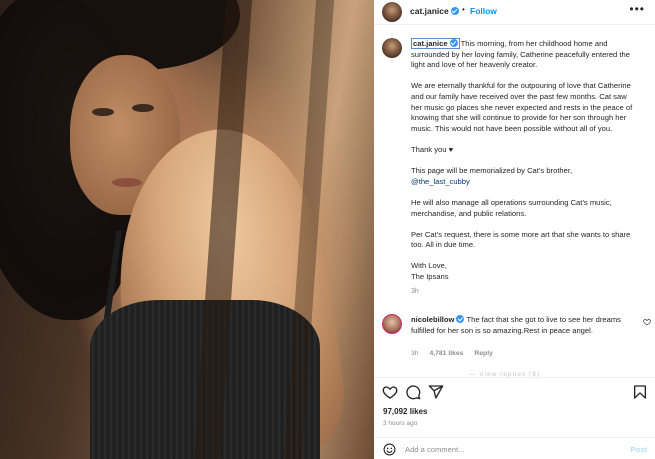 This screenshot has width=655, height=459. I want to click on caption-signoff-2: The Ipsans, so click(430, 277).